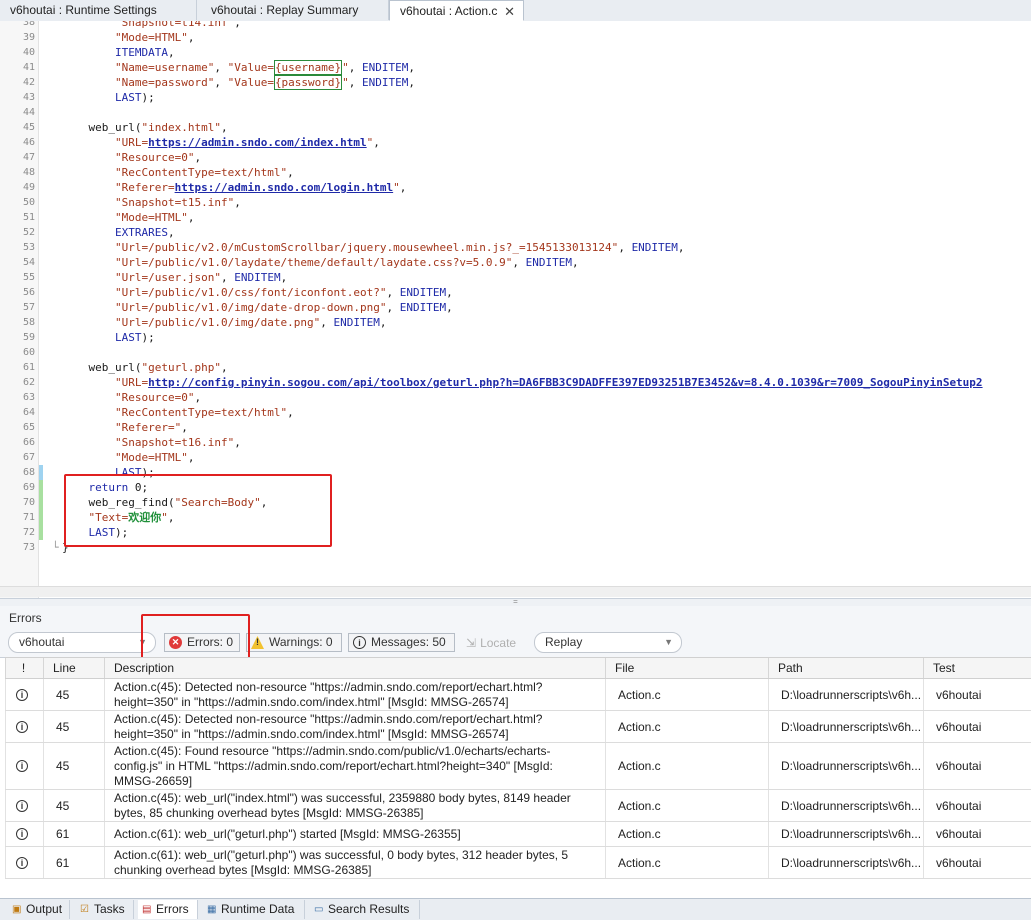  I want to click on line-number: 39, so click(28, 37).